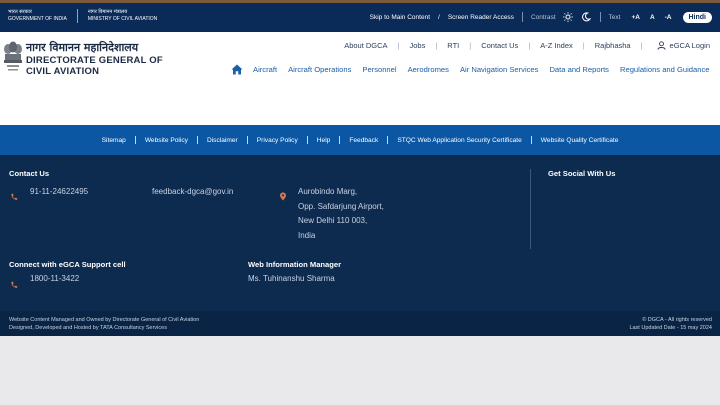  I want to click on nav-item-regulations-and-guidance: Regulations and Guidance, so click(665, 69).